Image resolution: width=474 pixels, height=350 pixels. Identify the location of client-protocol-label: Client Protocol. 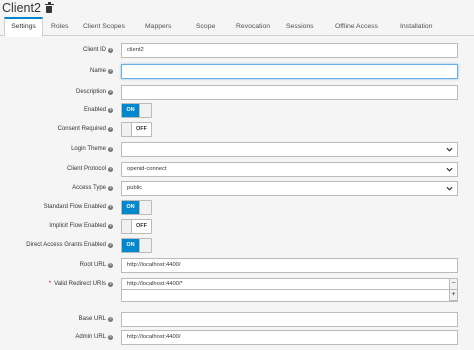
(86, 169).